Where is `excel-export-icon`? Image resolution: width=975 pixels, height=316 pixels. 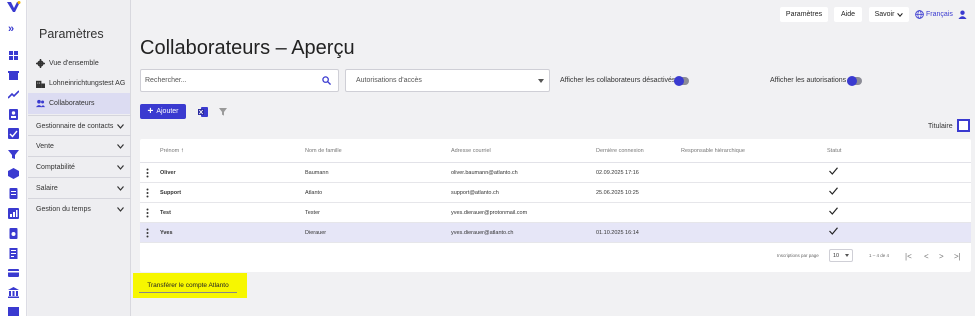
excel-export-icon is located at coordinates (203, 112).